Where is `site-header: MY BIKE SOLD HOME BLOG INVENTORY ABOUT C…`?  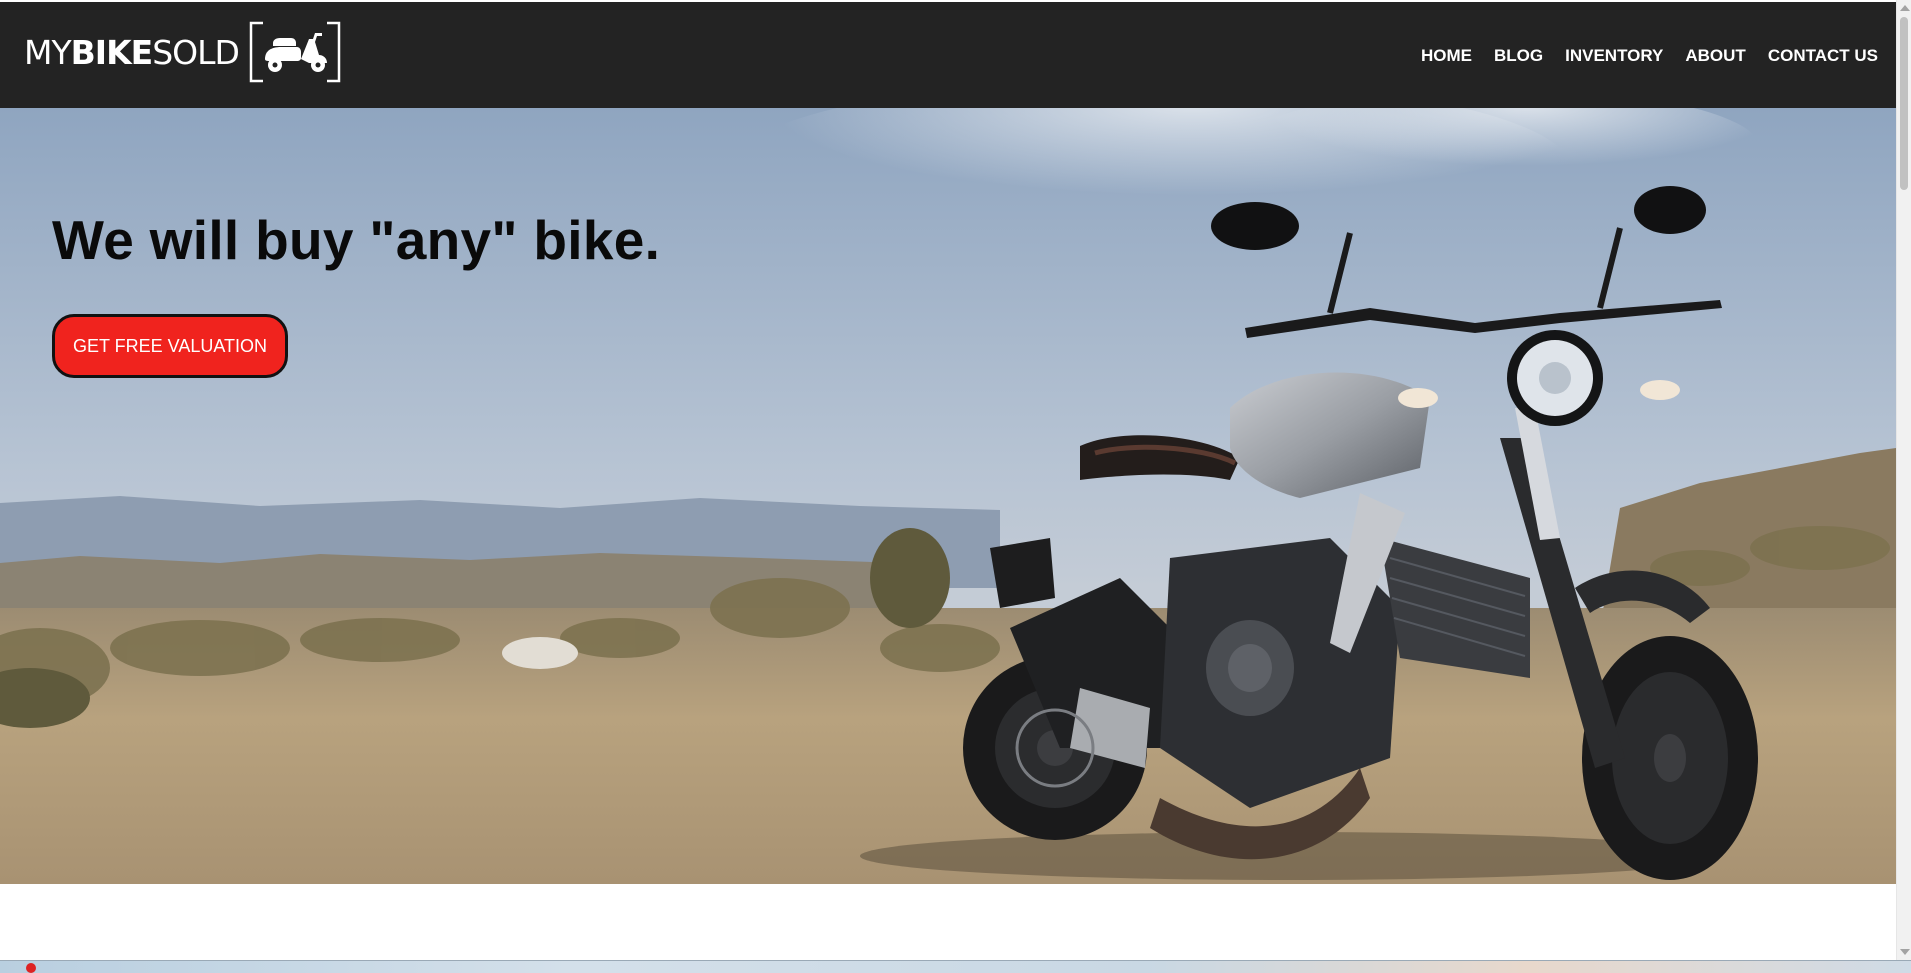 site-header: MY BIKE SOLD HOME BLOG INVENTORY ABOUT C… is located at coordinates (948, 55).